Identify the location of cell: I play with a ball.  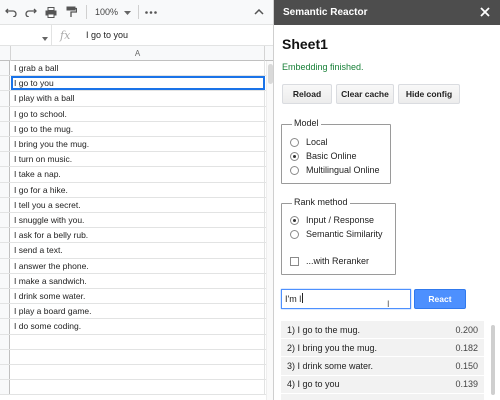
(138, 98).